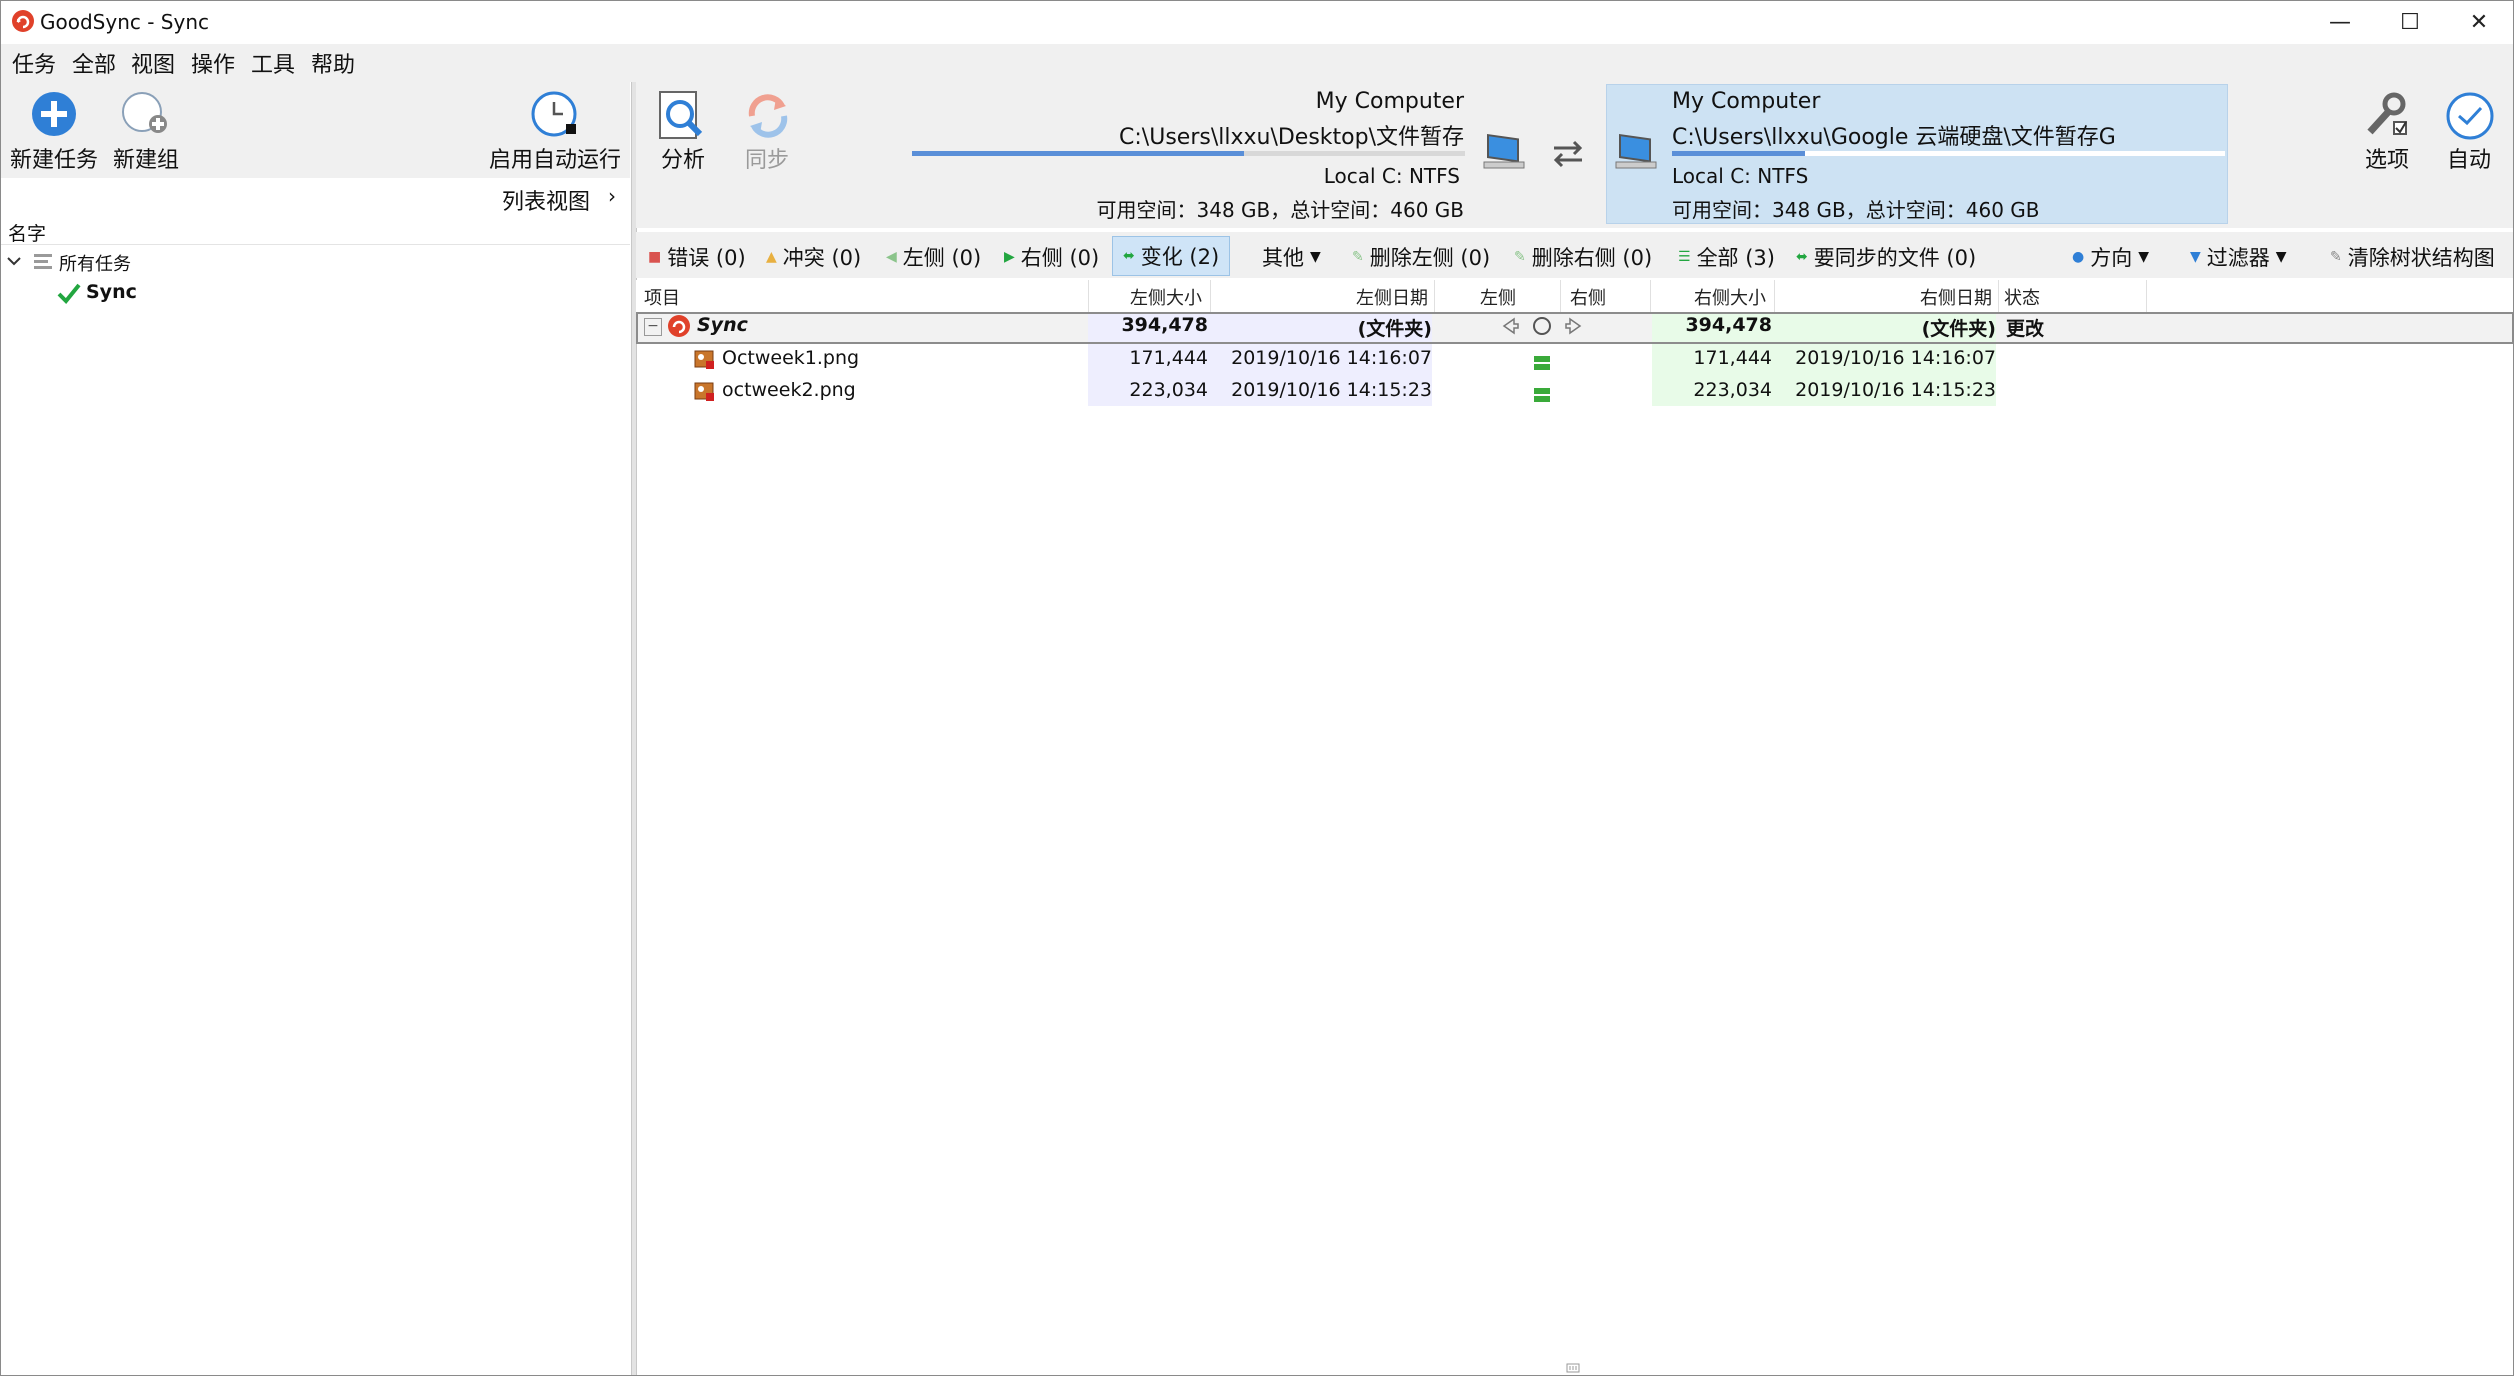 This screenshot has width=2514, height=1378. What do you see at coordinates (1498, 297) in the screenshot?
I see `col-left: 左侧` at bounding box center [1498, 297].